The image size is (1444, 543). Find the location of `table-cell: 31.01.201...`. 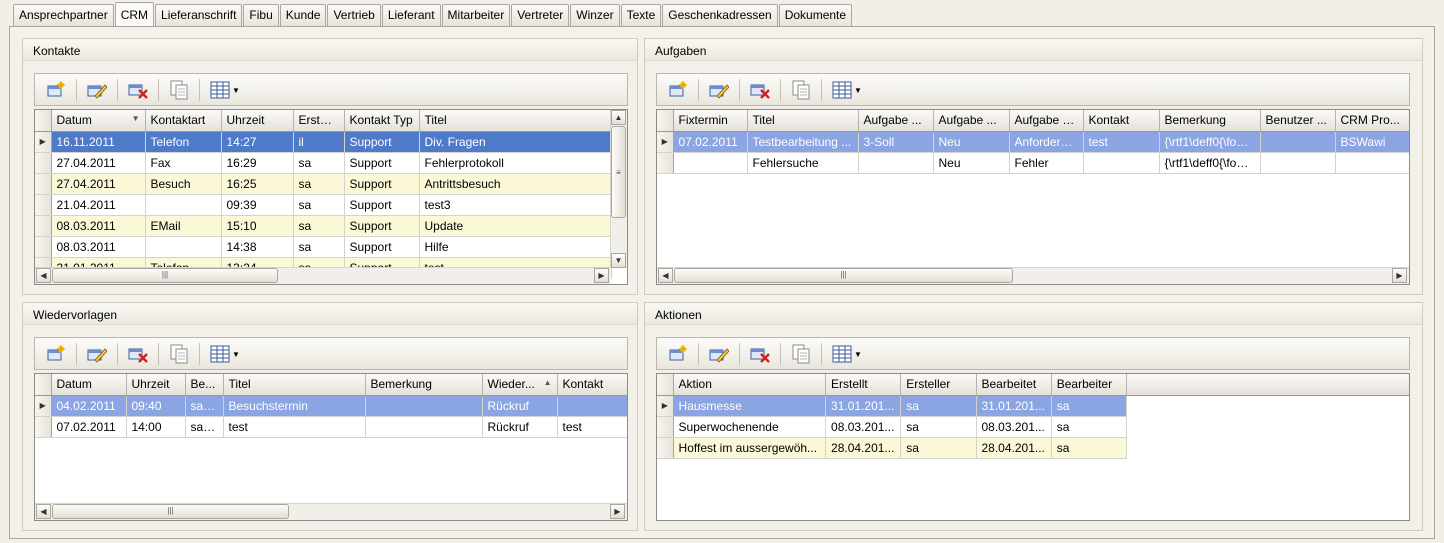

table-cell: 31.01.201... is located at coordinates (1014, 406).